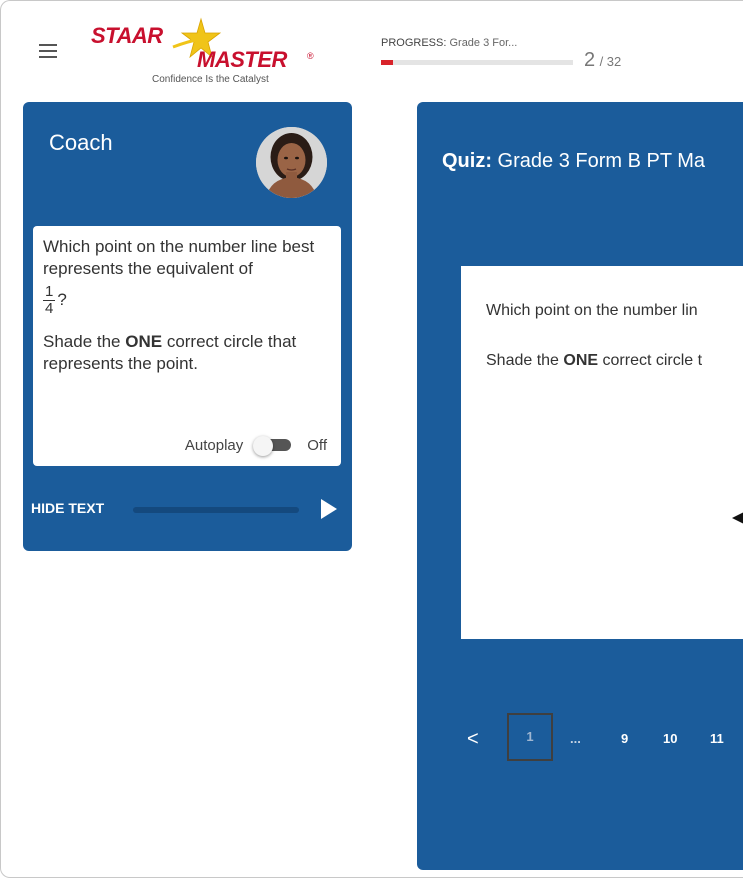 The height and width of the screenshot is (878, 743). I want to click on coach-instruction-bold: ONE, so click(144, 341).